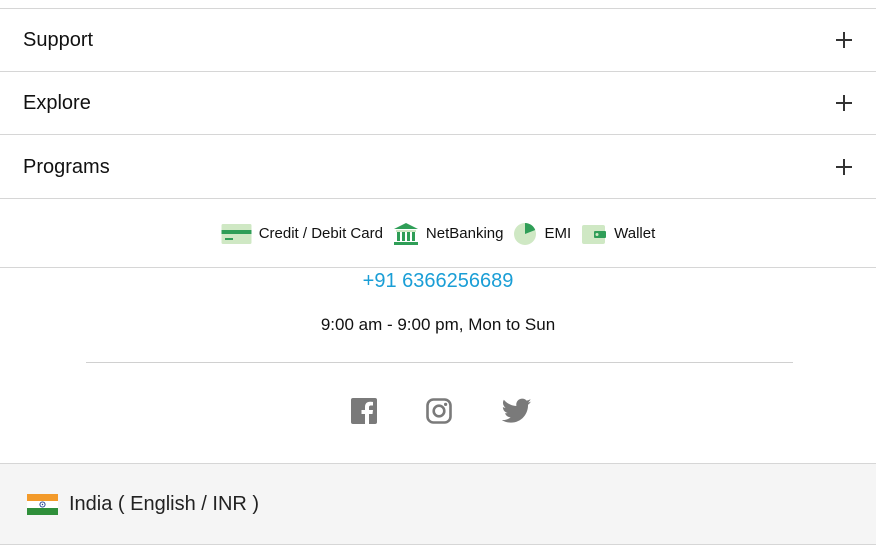 The width and height of the screenshot is (876, 553). Describe the element at coordinates (542, 234) in the screenshot. I see `payment-method-emi: EMI` at that location.